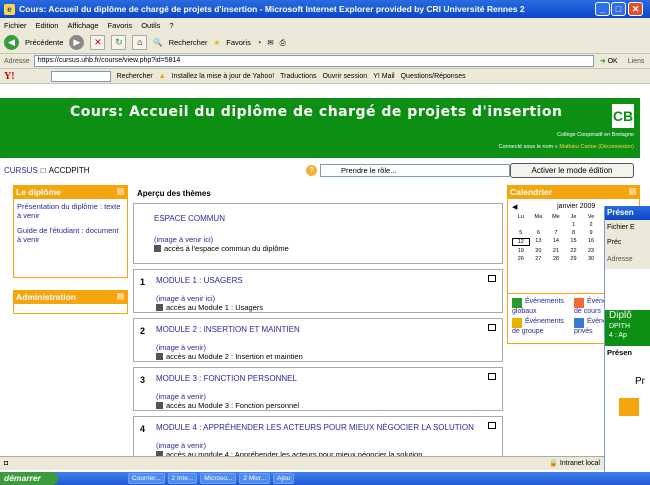 The height and width of the screenshot is (485, 650). Describe the element at coordinates (11, 42) in the screenshot. I see `back-icon: ◀` at that location.